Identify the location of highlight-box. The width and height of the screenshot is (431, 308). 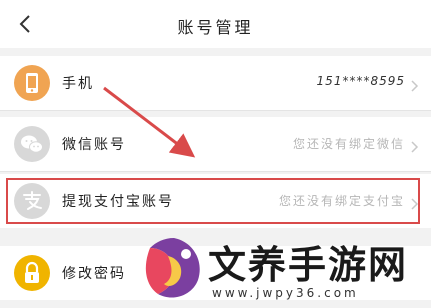
(213, 201).